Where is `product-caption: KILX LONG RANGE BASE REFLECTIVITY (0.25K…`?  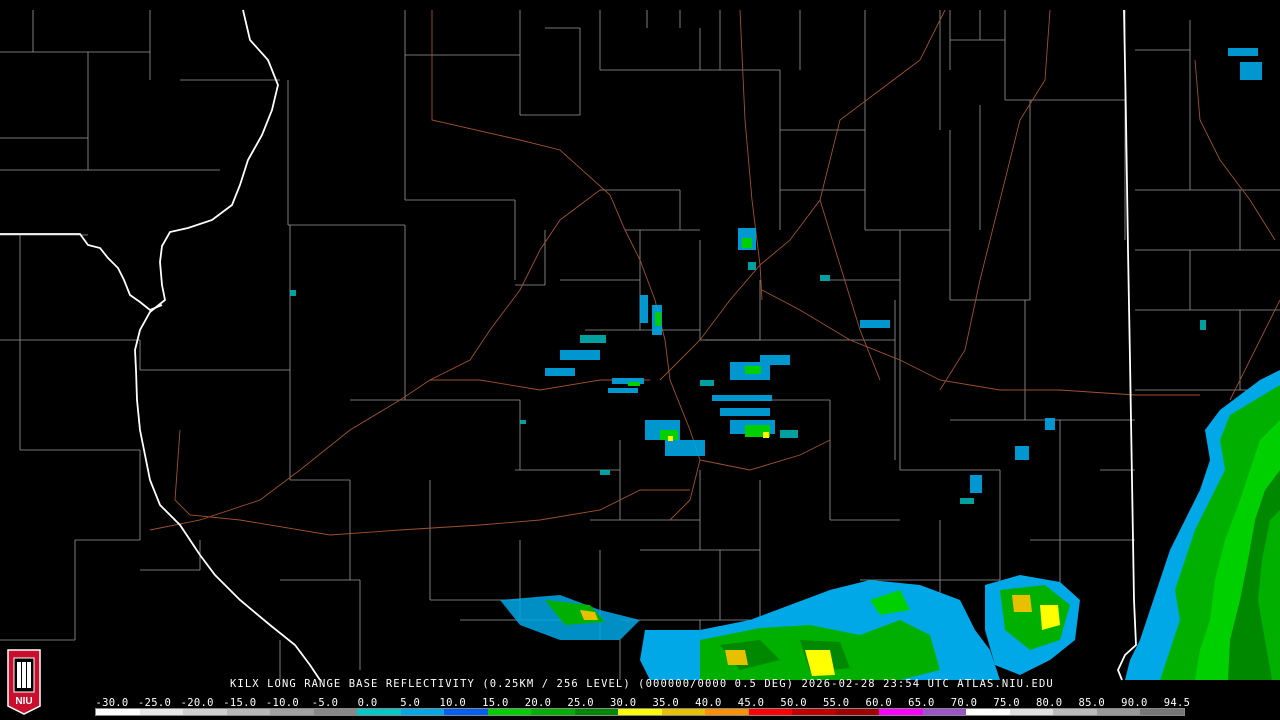
product-caption: KILX LONG RANGE BASE REFLECTIVITY (0.25K… is located at coordinates (642, 684).